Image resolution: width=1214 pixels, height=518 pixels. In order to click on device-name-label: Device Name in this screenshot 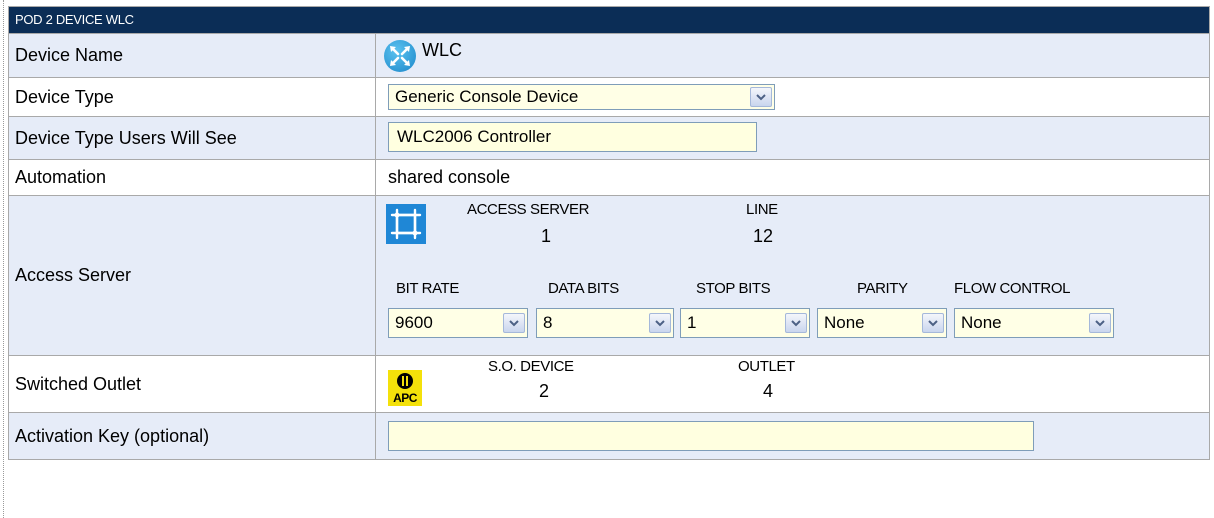, I will do `click(192, 55)`.